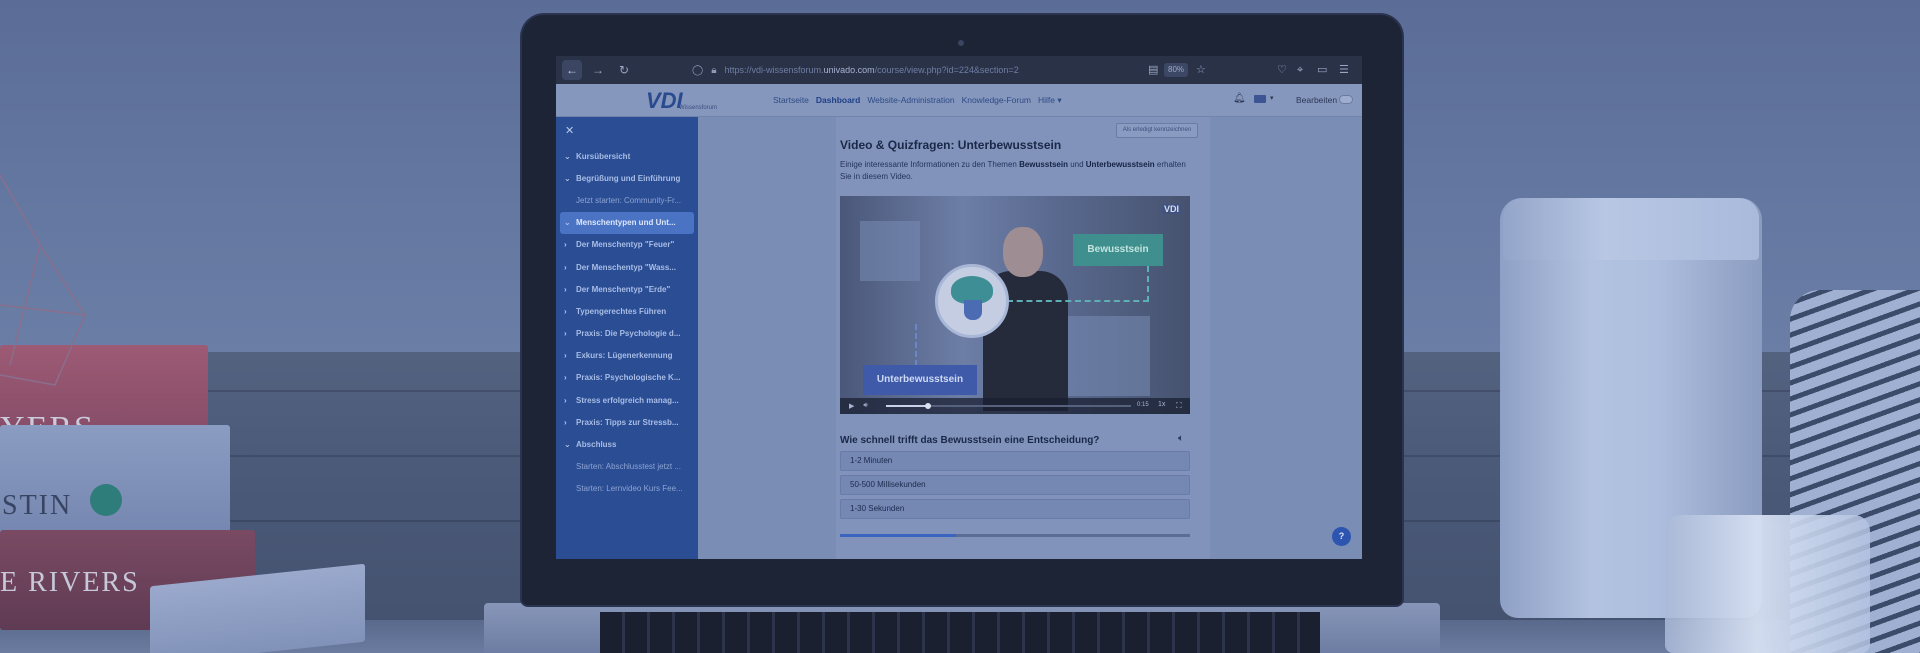 The width and height of the screenshot is (1920, 653). I want to click on presenter-head, so click(1023, 252).